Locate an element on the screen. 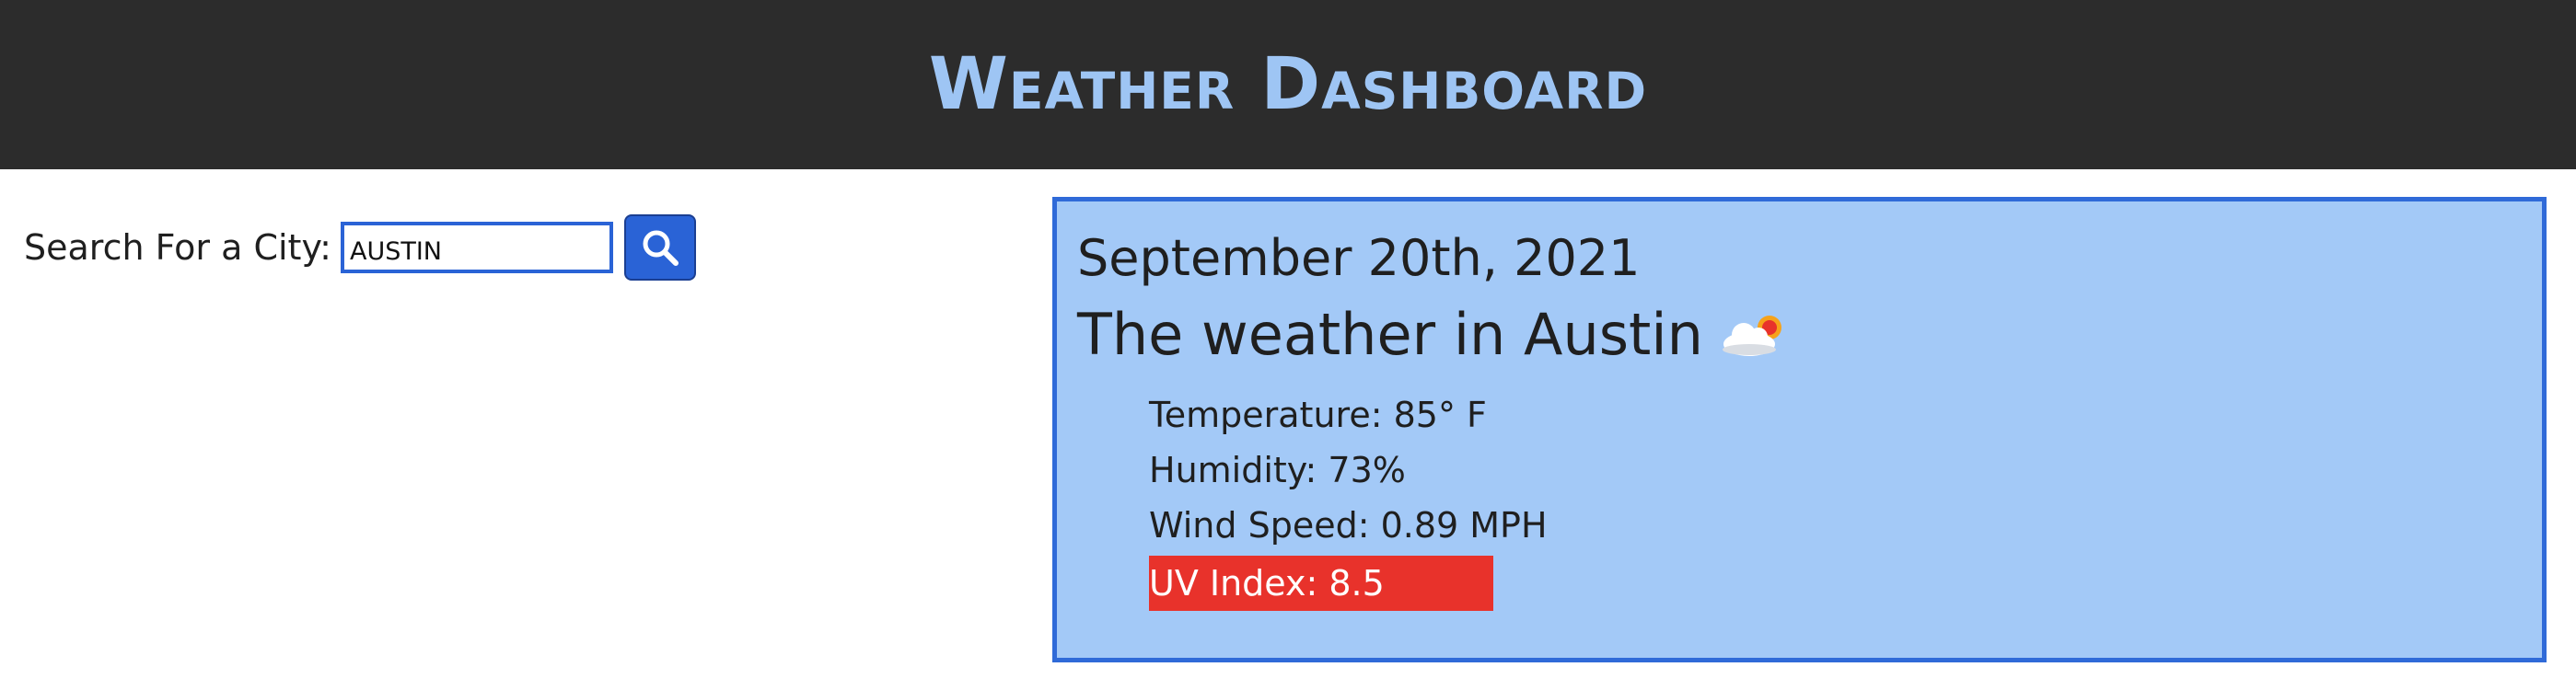 The height and width of the screenshot is (690, 2576). wind-speed-value: Wind Speed: 0.89 MPH is located at coordinates (1348, 525).